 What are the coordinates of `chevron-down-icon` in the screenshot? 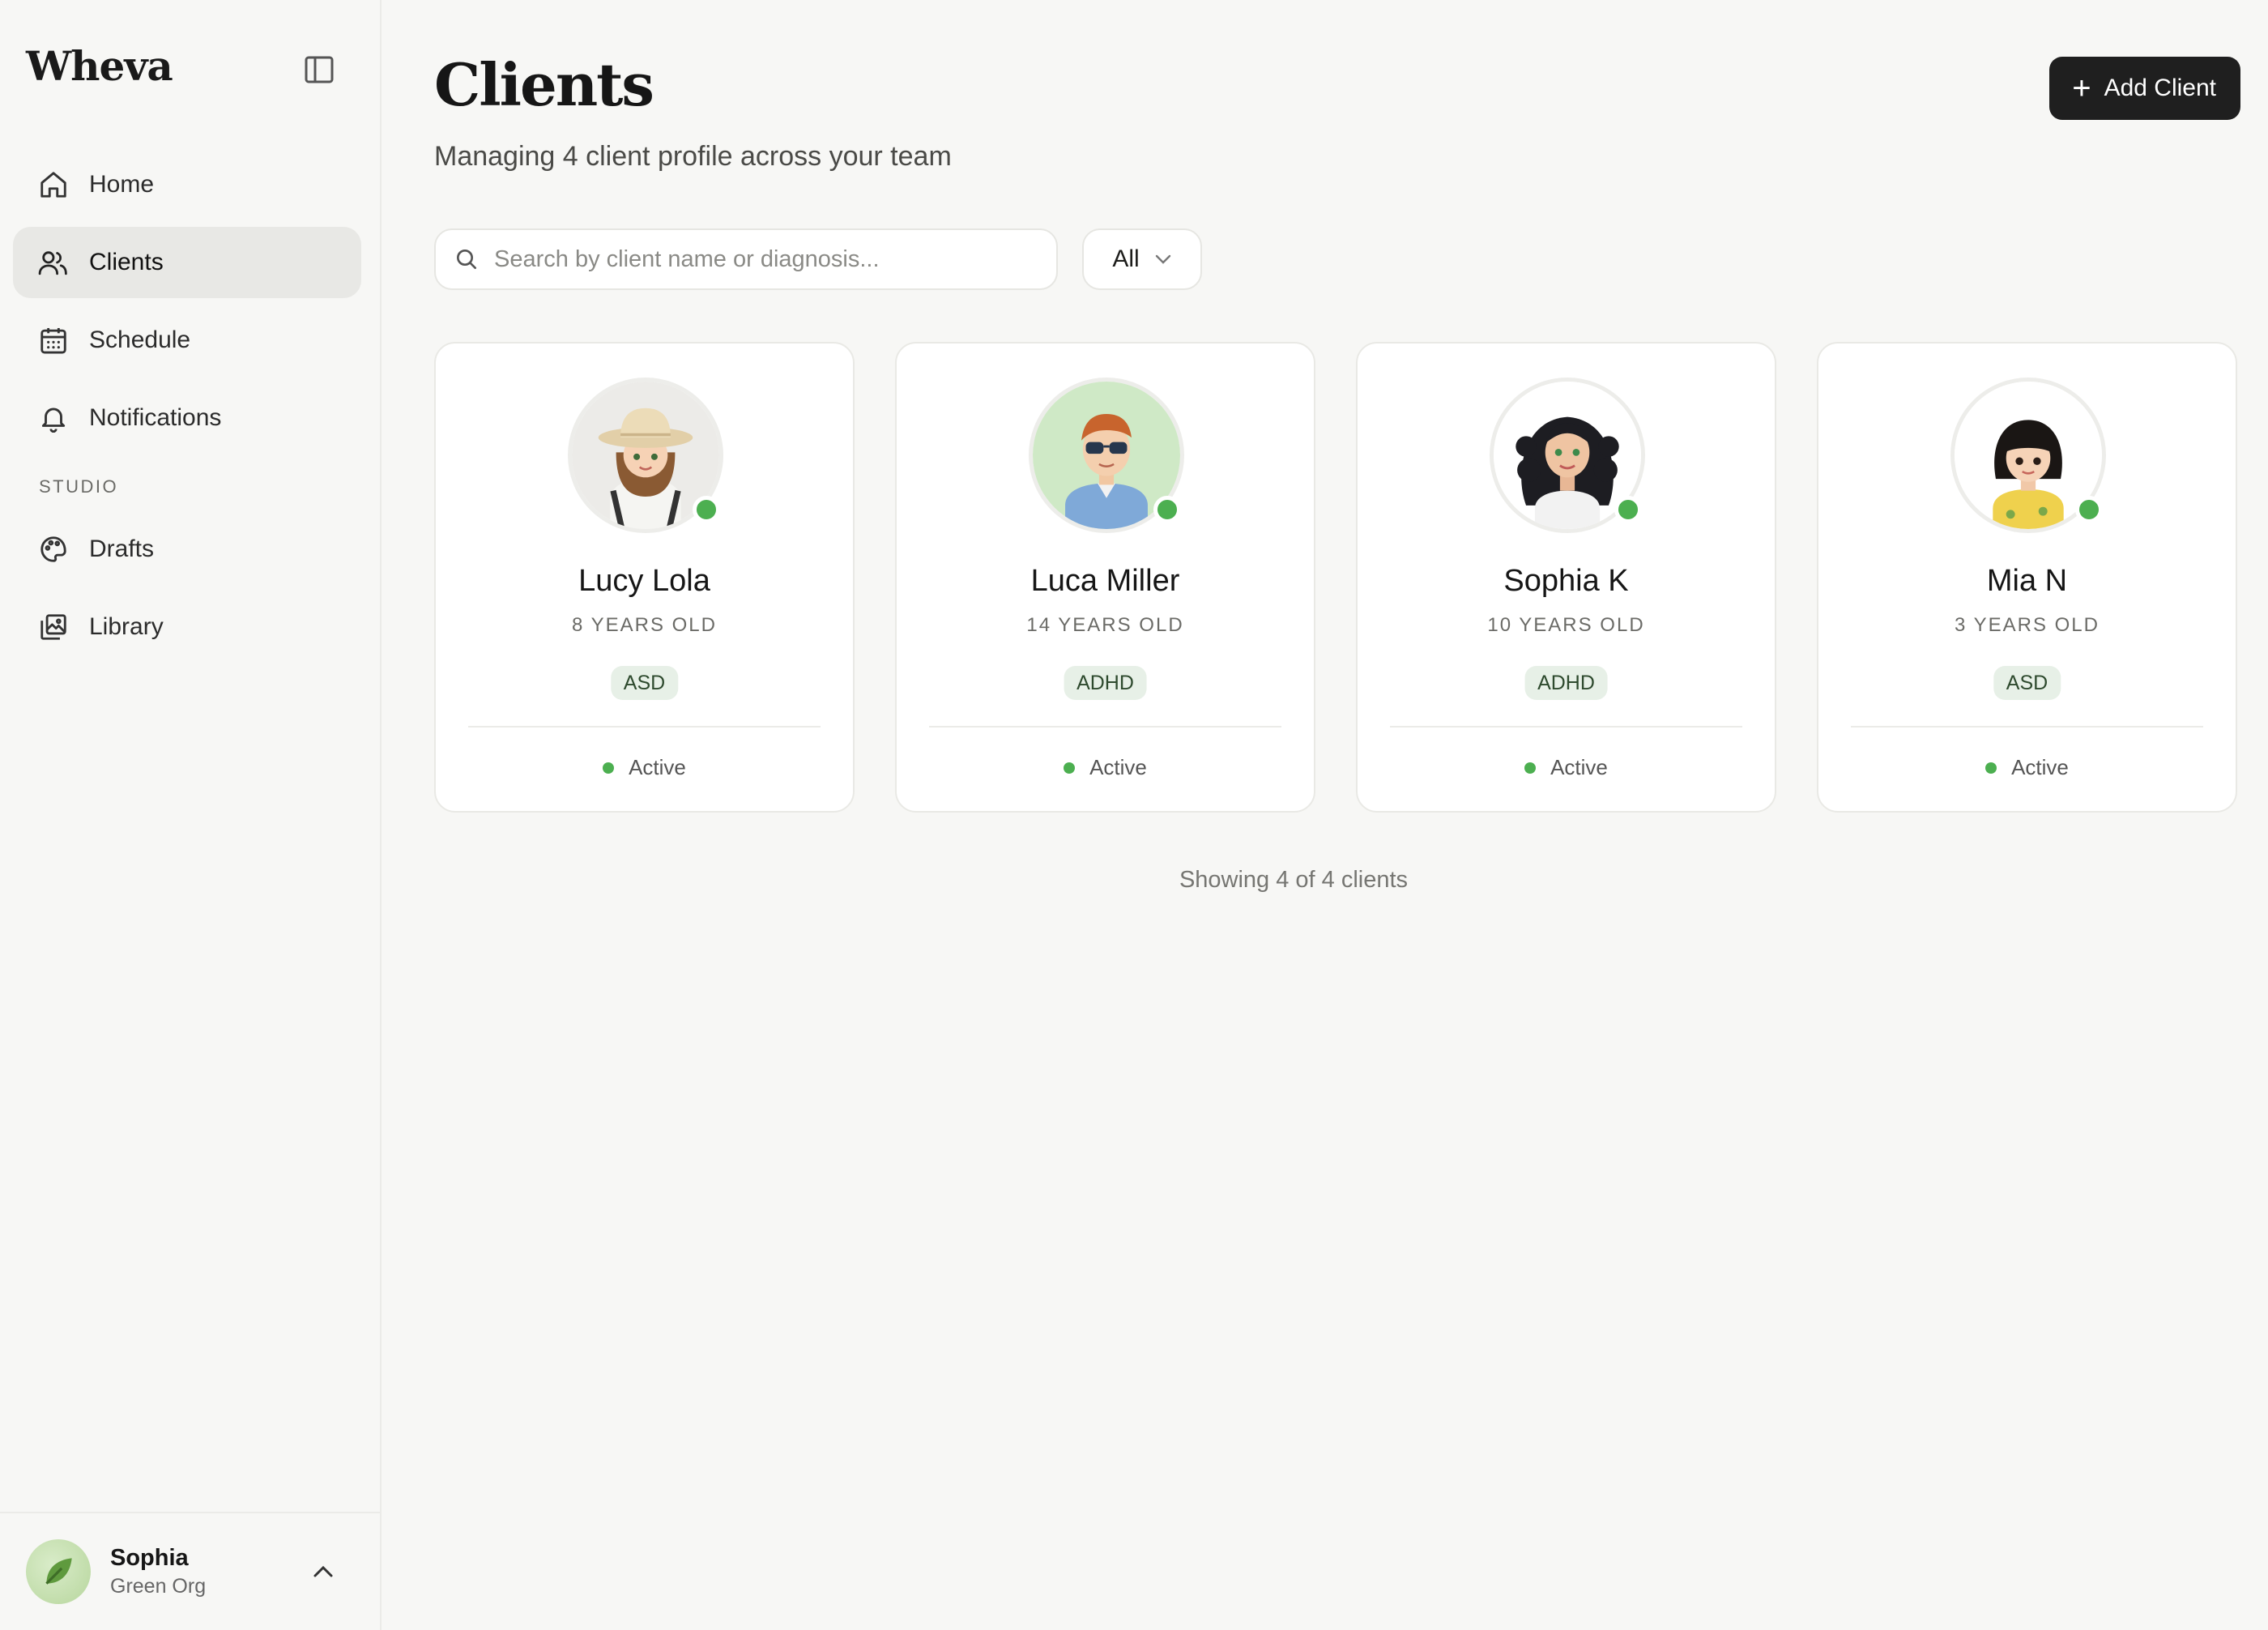 It's located at (1163, 259).